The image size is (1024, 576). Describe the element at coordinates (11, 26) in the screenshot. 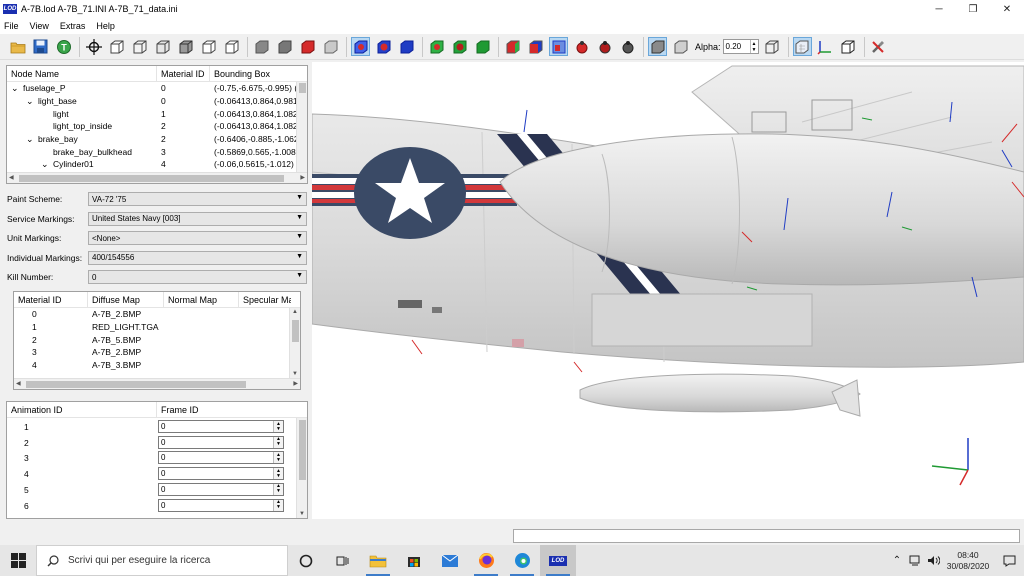

I see `menu-file: File` at that location.